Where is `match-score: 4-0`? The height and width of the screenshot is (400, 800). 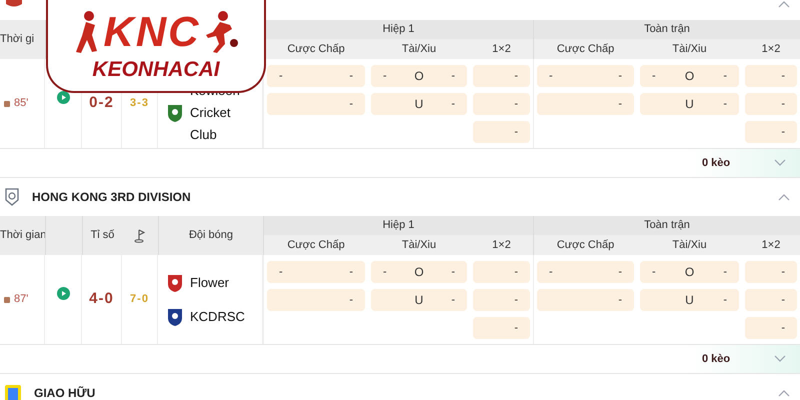
match-score: 4-0 is located at coordinates (102, 299).